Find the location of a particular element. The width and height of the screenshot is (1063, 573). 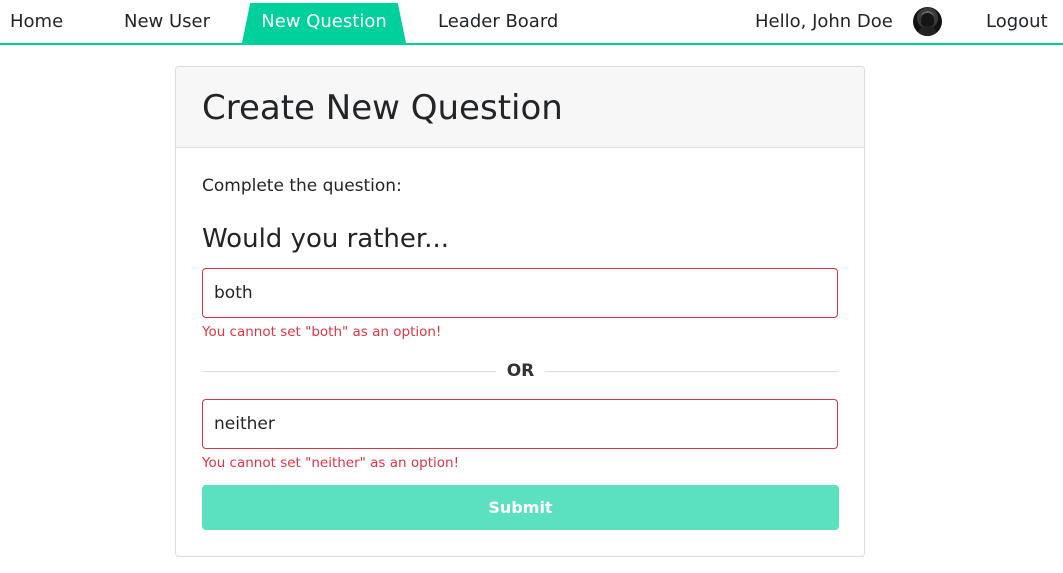

avatar-helmet-icon is located at coordinates (927, 18).